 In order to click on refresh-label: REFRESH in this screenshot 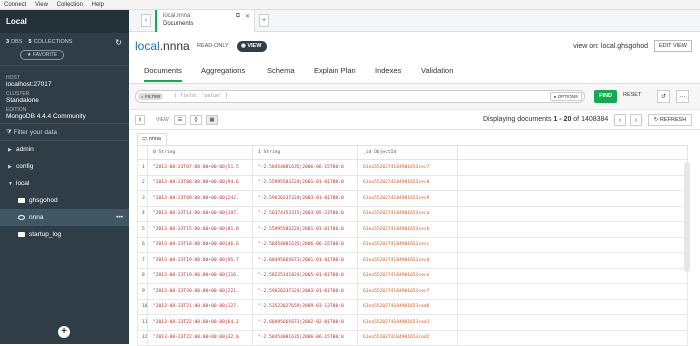, I will do `click(673, 120)`.